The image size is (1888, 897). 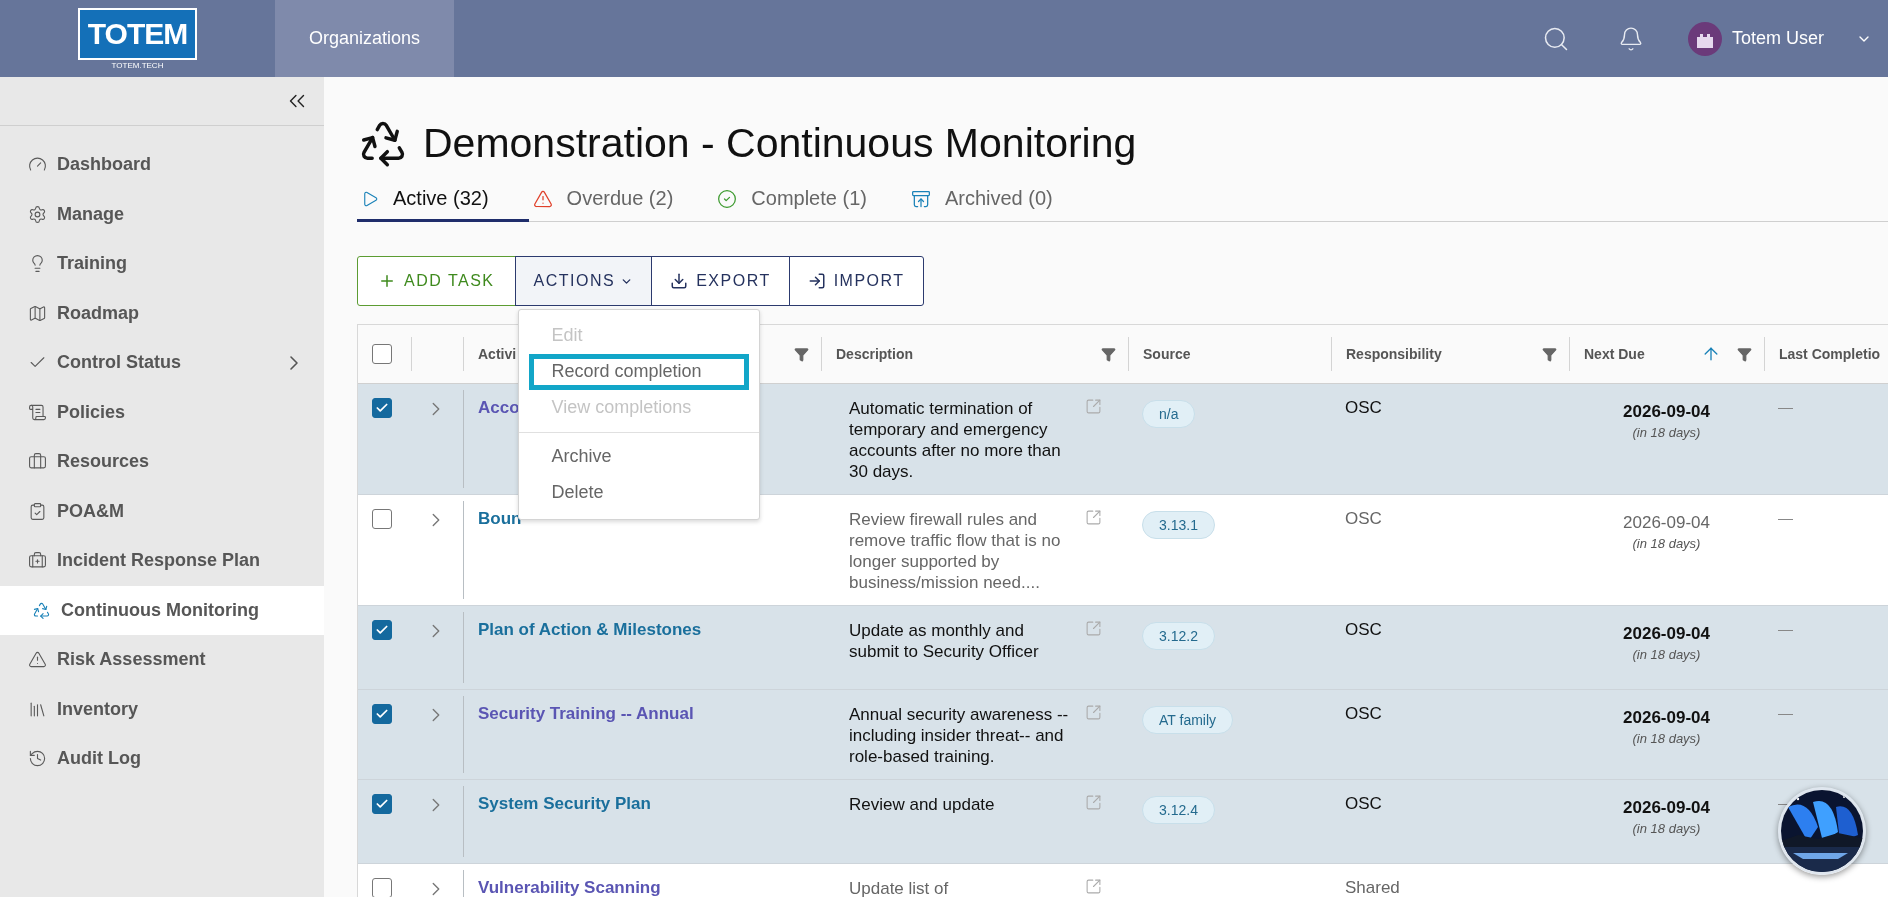 What do you see at coordinates (586, 714) in the screenshot?
I see `activity-link: Security Training -- Annual` at bounding box center [586, 714].